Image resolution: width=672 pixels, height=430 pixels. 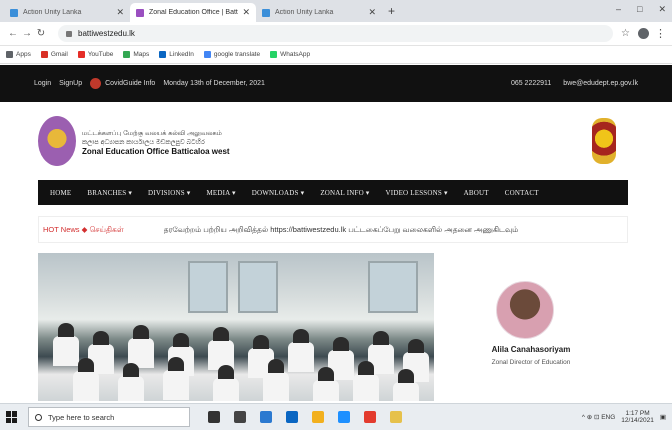 I want to click on login-link: Login, so click(x=42, y=83).